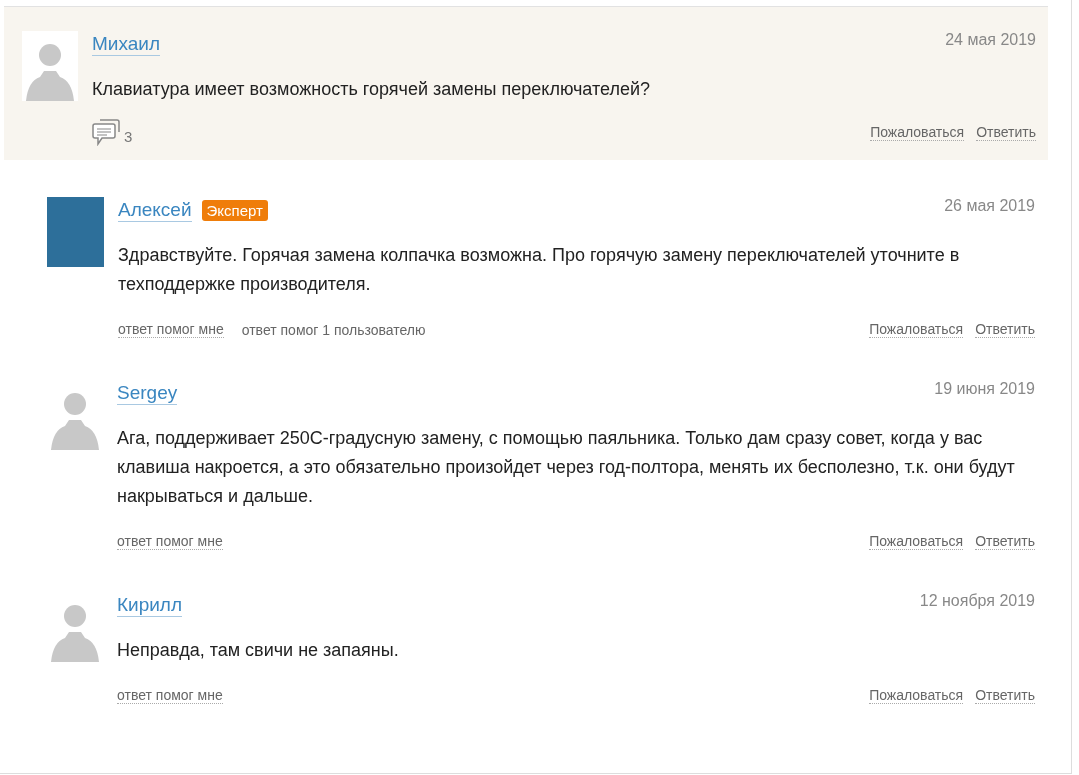  What do you see at coordinates (539, 270) in the screenshot?
I see `answer-text: Здравствуйте. Горячая замена колпачка возможна. Про горячую замену переключателей уточните в техподдержке производителя.` at bounding box center [539, 270].